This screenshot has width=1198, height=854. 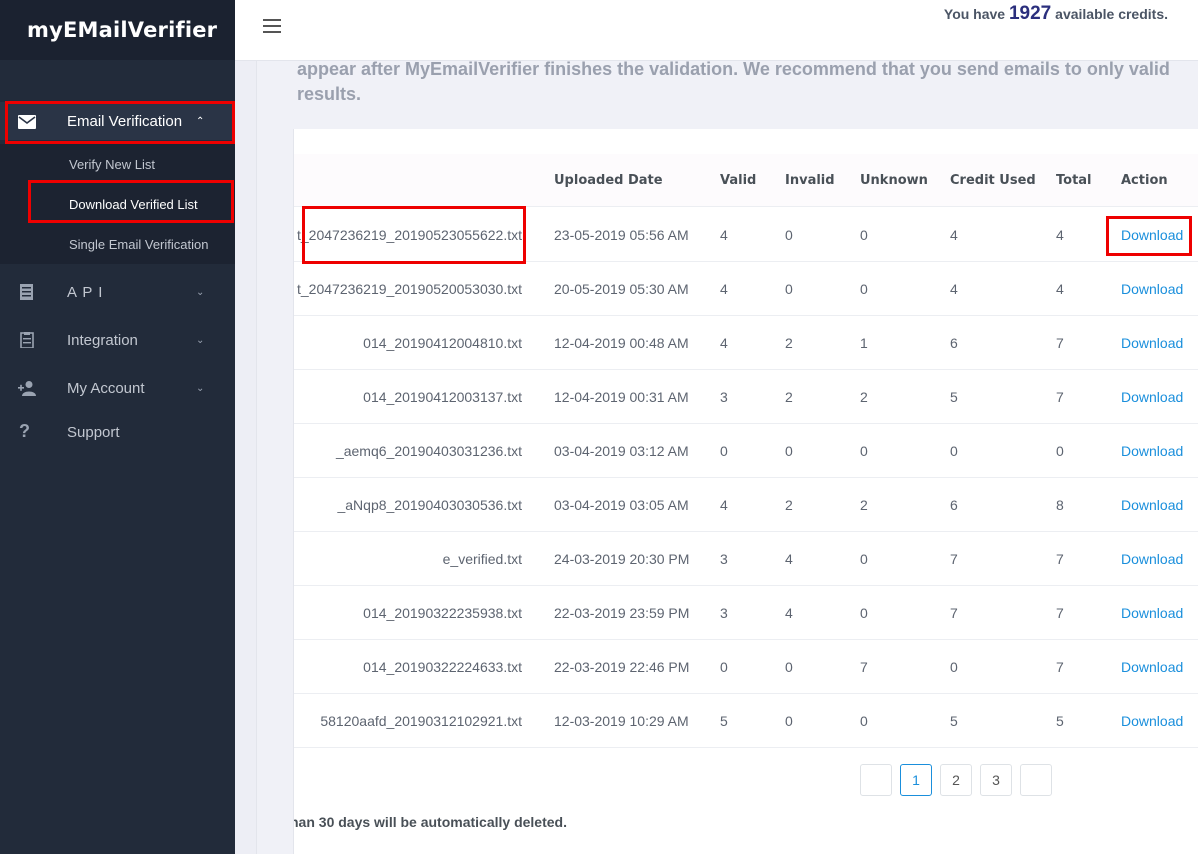 What do you see at coordinates (442, 397) in the screenshot?
I see `file-name-cell: 014_20190412003137.txt` at bounding box center [442, 397].